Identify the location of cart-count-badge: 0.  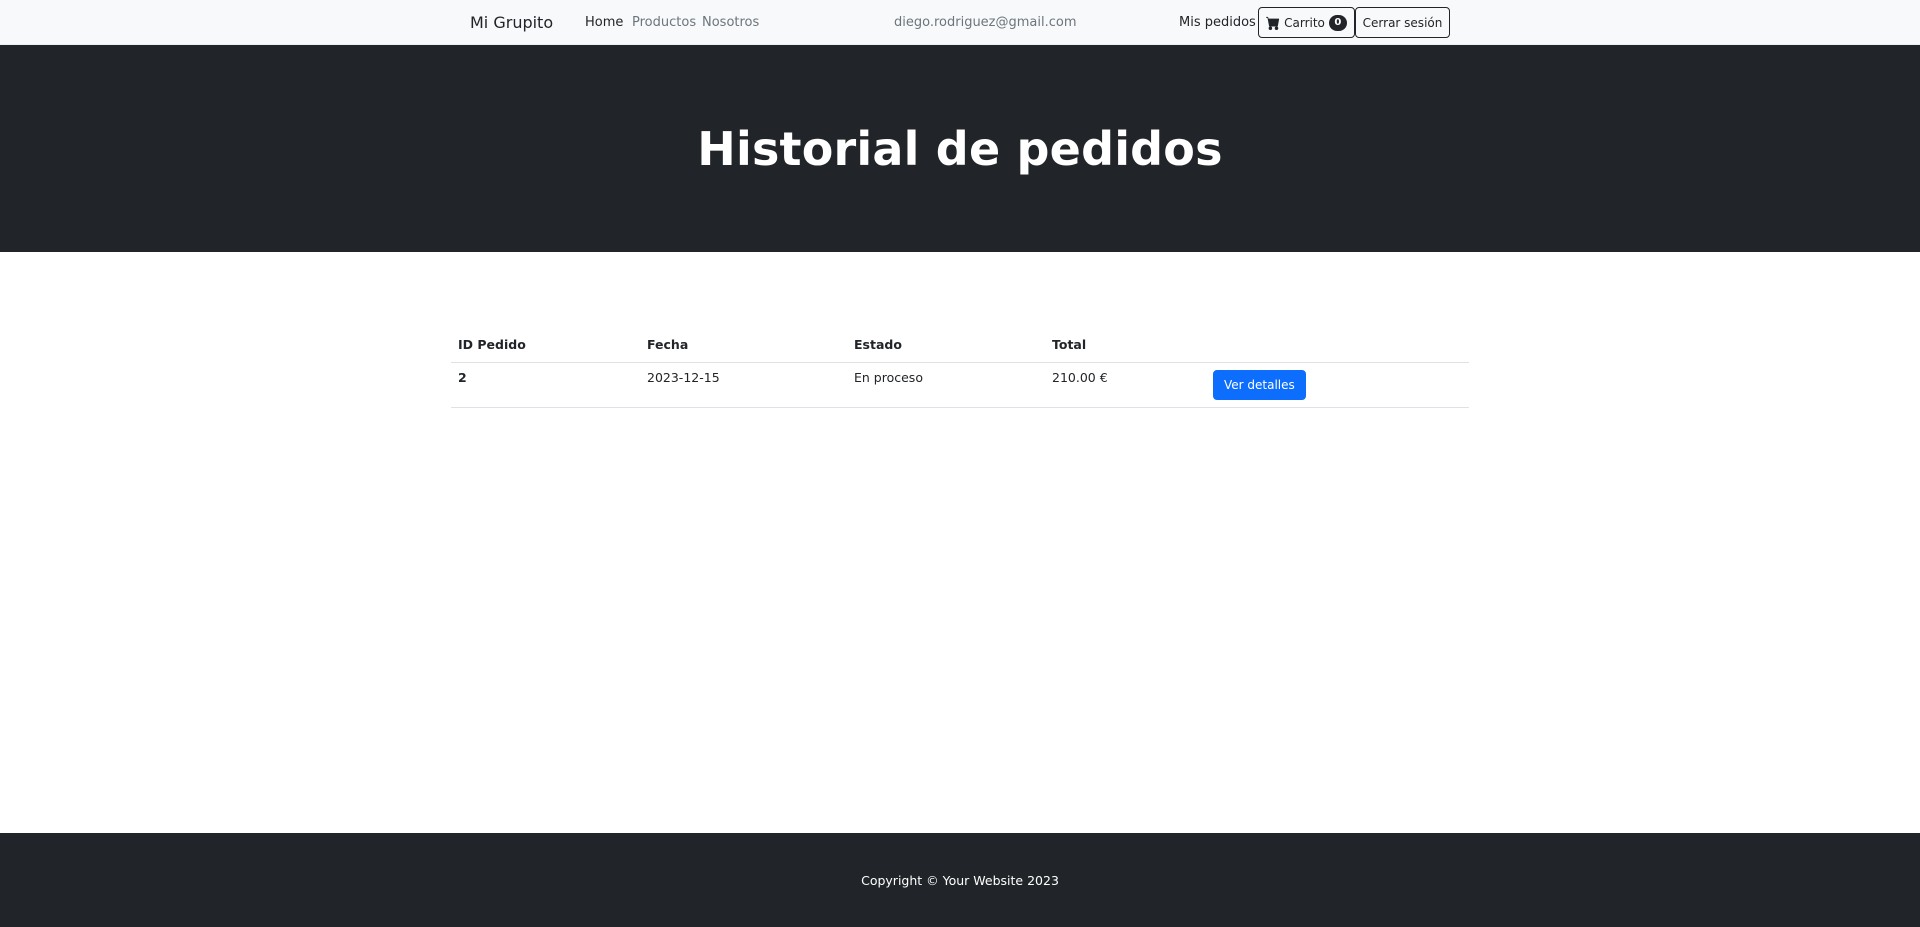
(1337, 22).